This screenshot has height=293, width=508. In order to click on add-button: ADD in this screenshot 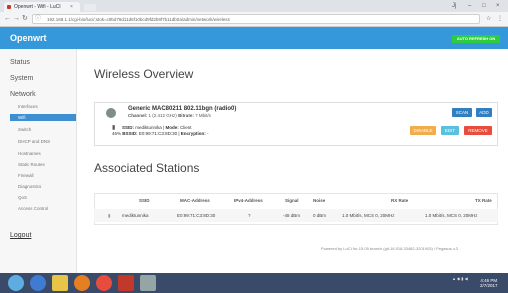, I will do `click(484, 112)`.